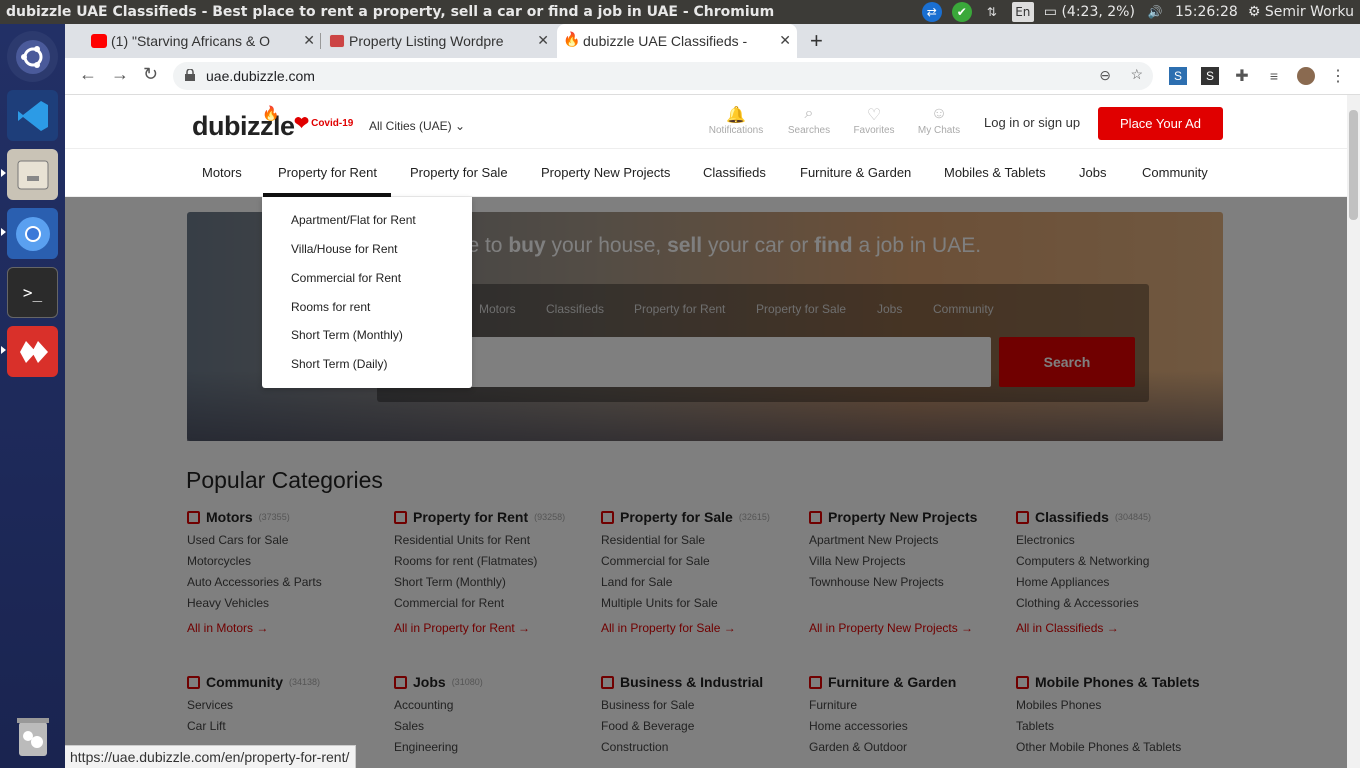 Image resolution: width=1360 pixels, height=768 pixels. Describe the element at coordinates (1210, 76) in the screenshot. I see `extension-s-dark-icon: S` at that location.